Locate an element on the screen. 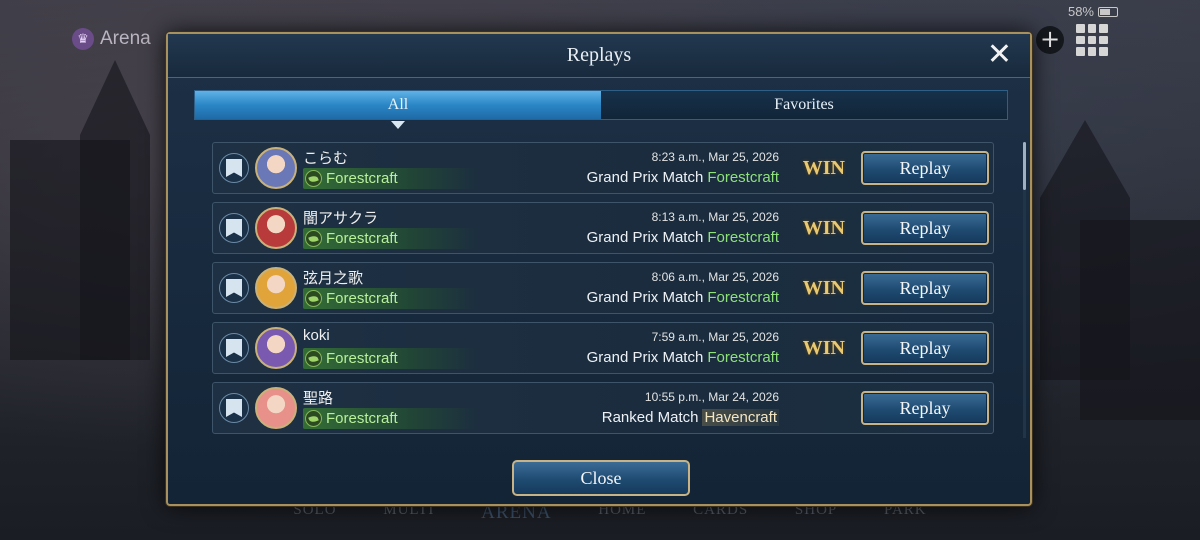  player-name: 闇アサクラ is located at coordinates (341, 218).